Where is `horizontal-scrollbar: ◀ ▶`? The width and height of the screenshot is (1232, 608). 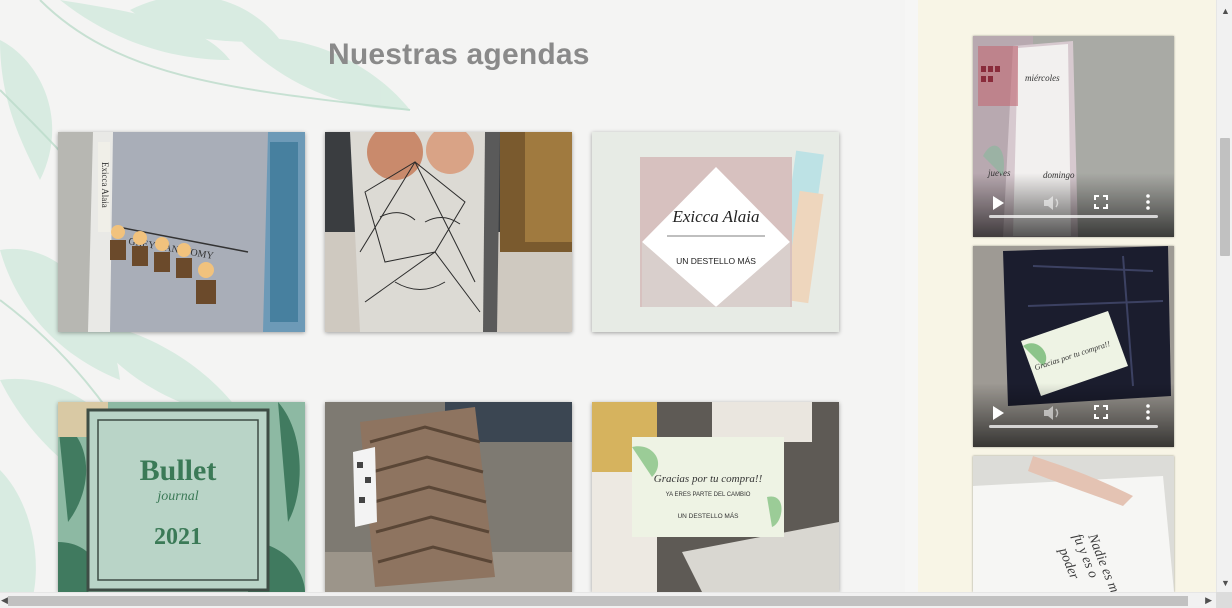 horizontal-scrollbar: ◀ ▶ is located at coordinates (608, 600).